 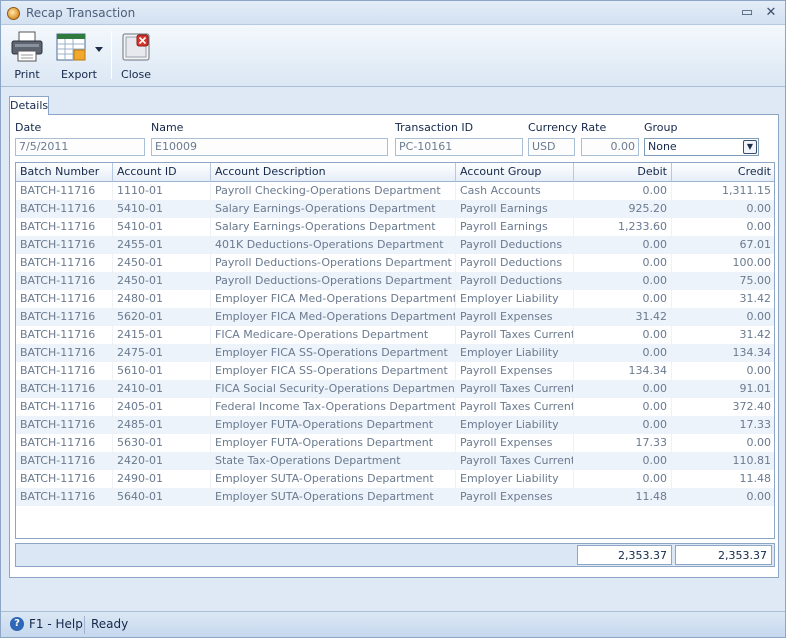 I want to click on chevron-down-icon, so click(x=99, y=50).